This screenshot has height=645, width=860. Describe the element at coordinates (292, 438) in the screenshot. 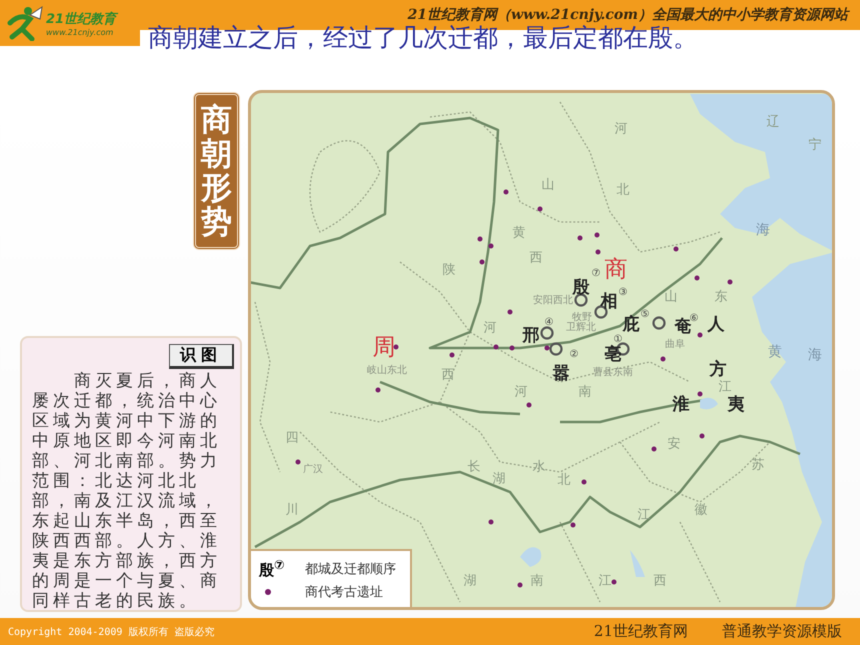

I see `region-label: 四` at that location.